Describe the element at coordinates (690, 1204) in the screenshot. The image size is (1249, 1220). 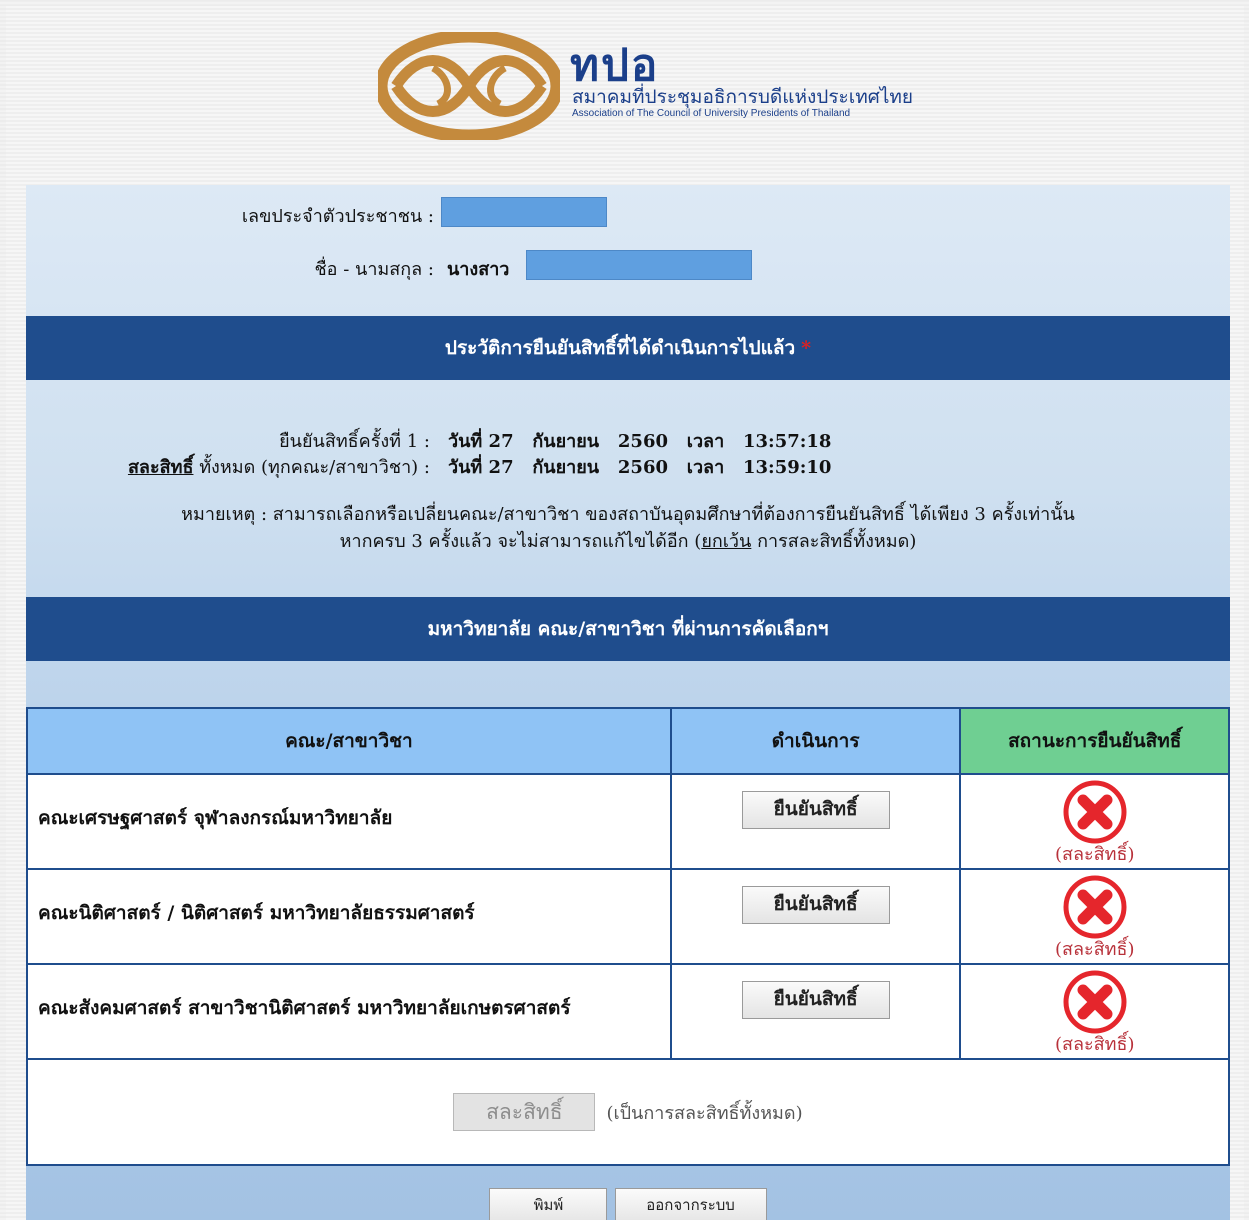
I see `logout-button: ออกจากระบบ` at that location.